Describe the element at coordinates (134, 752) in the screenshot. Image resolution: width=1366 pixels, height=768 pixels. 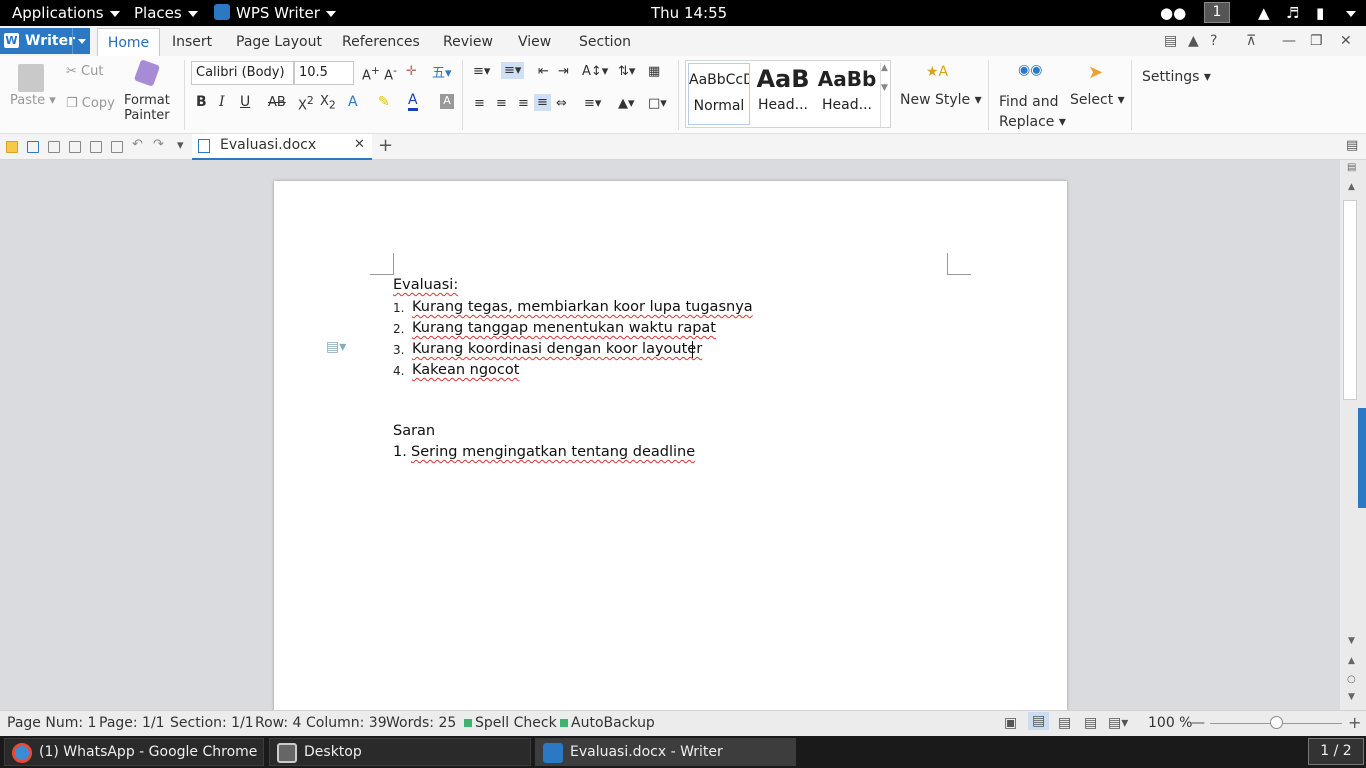
I see `taskbar-item-chrome: (1) WhatsApp - Google Chrome` at that location.